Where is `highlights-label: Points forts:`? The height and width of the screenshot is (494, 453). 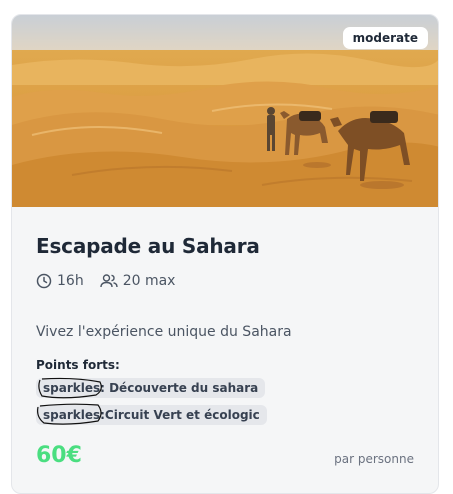
highlights-label: Points forts: is located at coordinates (78, 365).